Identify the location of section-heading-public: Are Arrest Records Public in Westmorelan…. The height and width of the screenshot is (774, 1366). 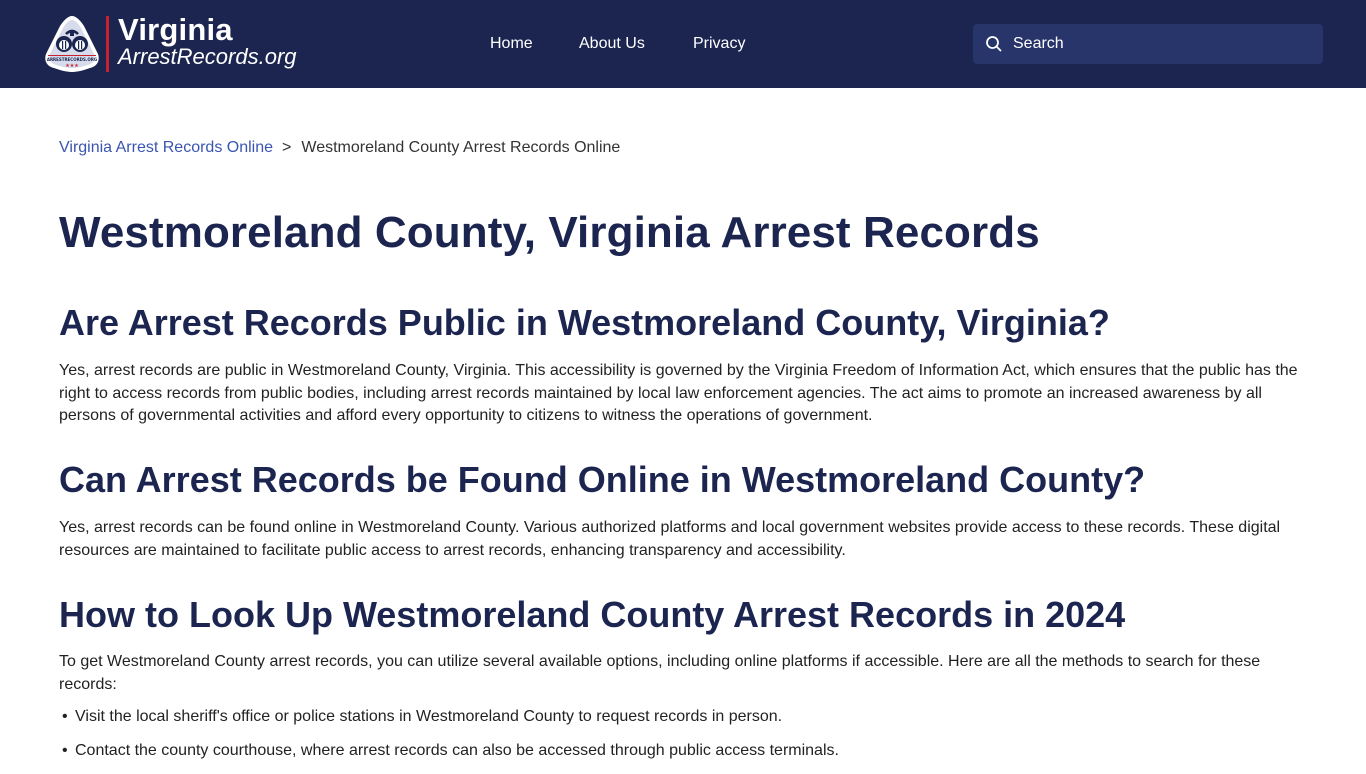
(584, 322).